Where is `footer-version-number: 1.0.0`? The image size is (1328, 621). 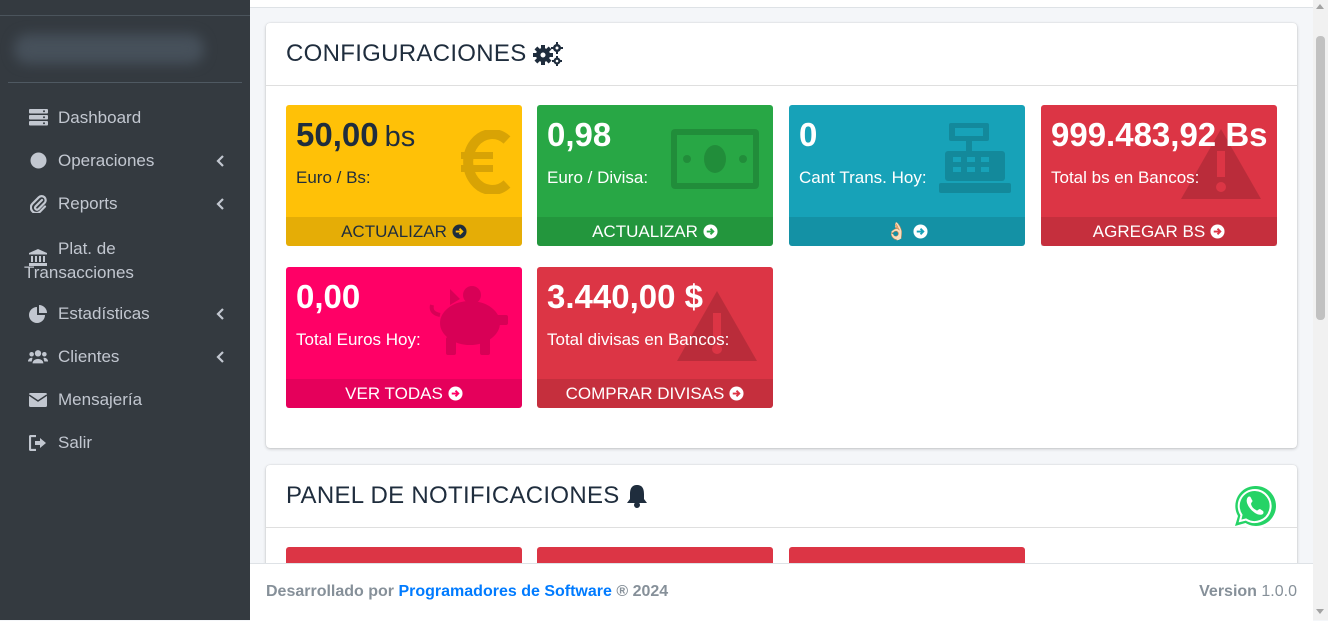 footer-version-number: 1.0.0 is located at coordinates (1279, 591).